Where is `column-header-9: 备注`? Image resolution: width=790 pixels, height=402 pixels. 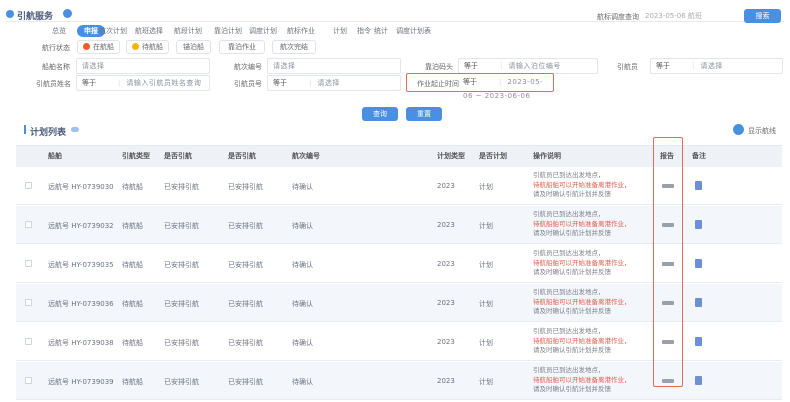
column-header-9: 备注 is located at coordinates (699, 156).